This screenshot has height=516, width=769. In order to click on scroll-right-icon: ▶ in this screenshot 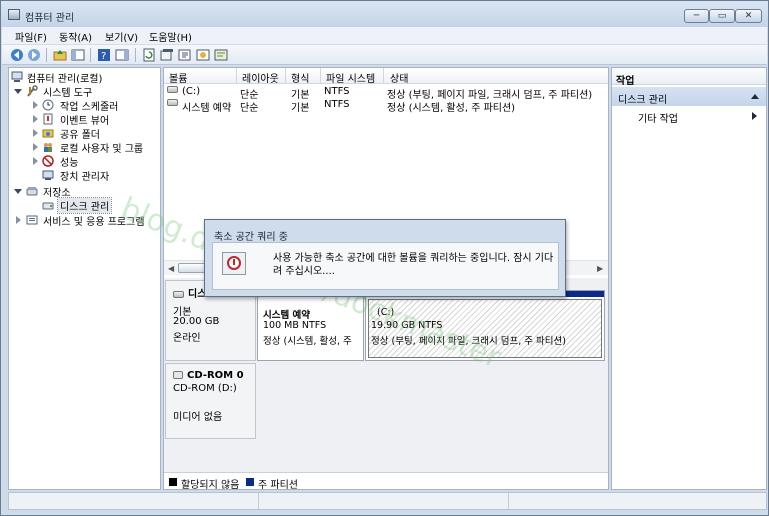, I will do `click(600, 268)`.